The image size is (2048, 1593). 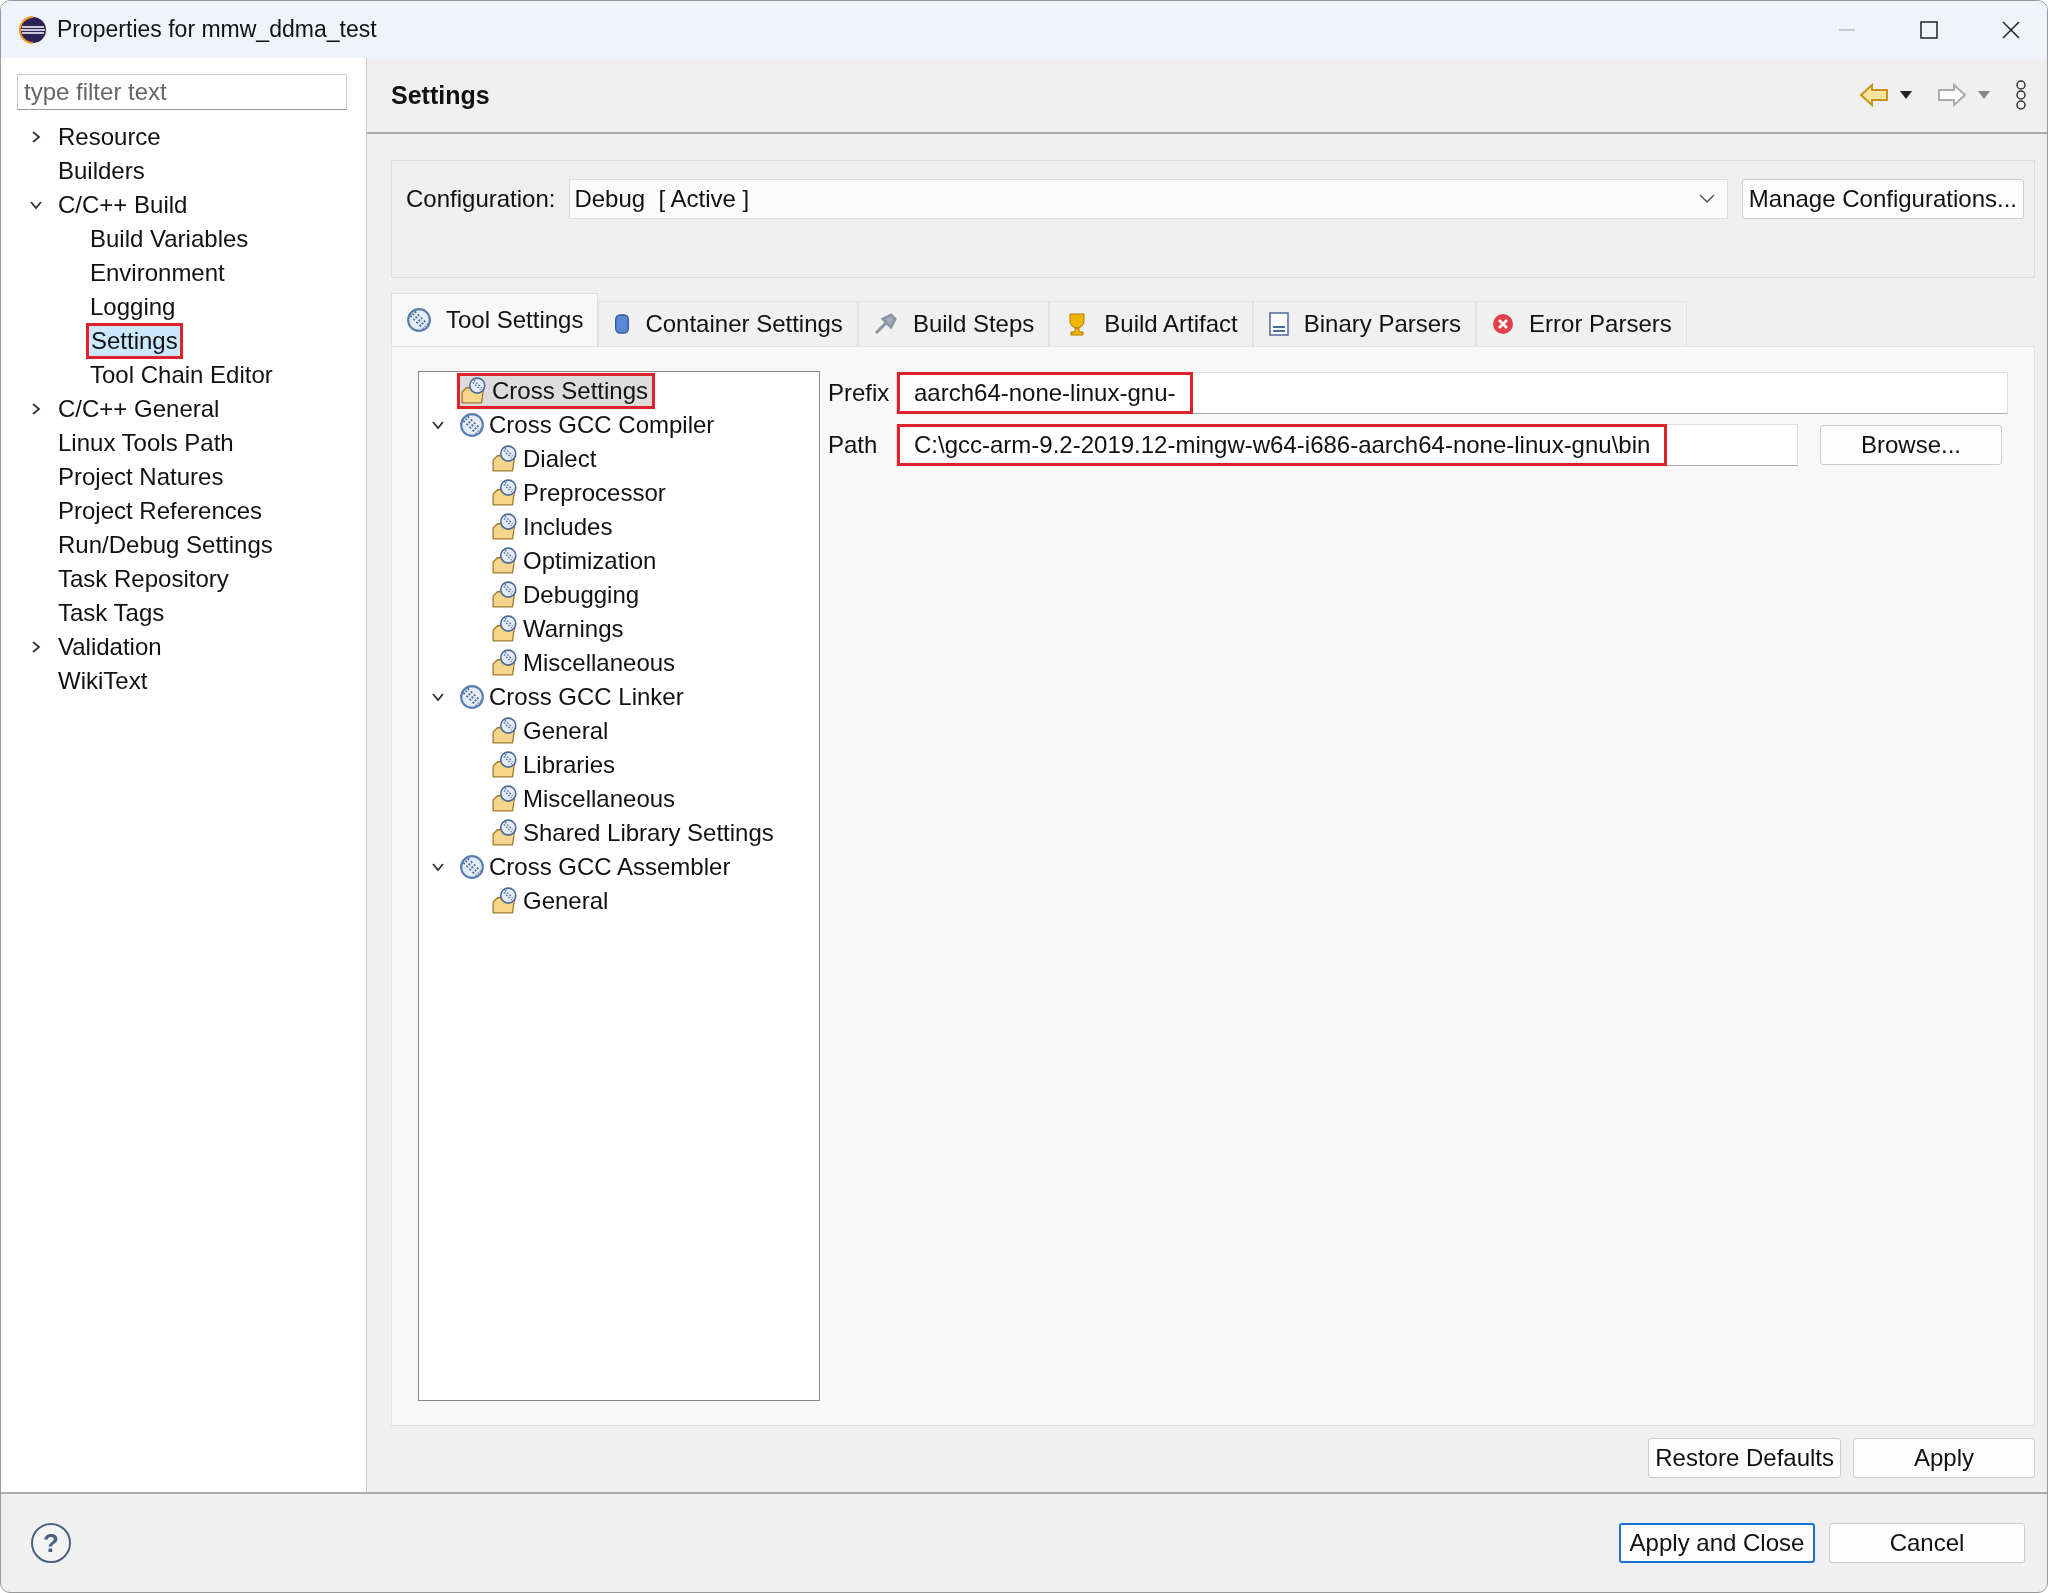 I want to click on tree-item: Resource, so click(x=109, y=137).